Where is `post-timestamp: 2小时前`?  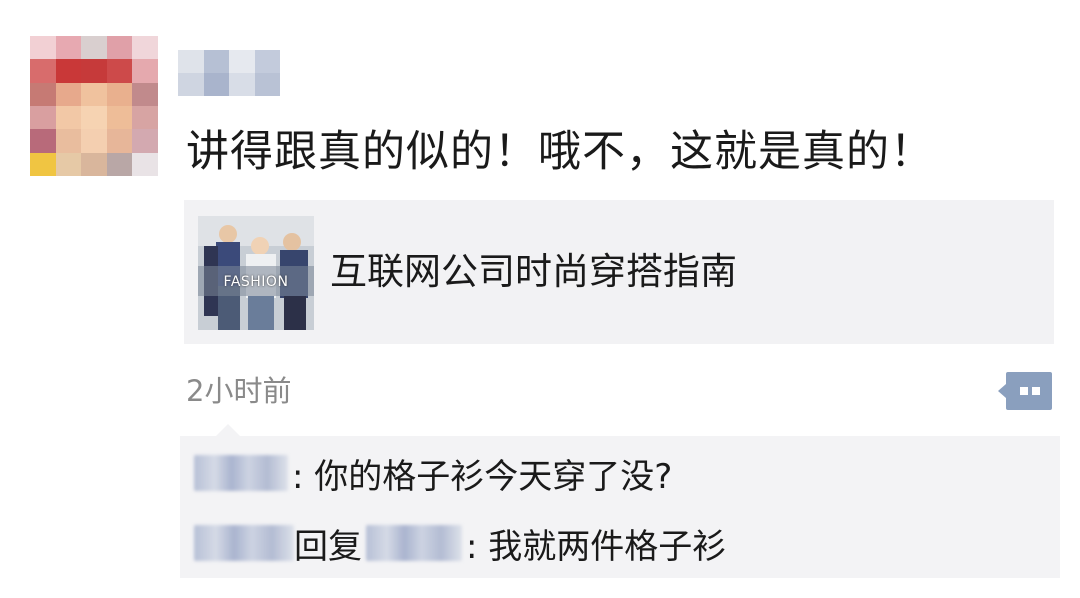
post-timestamp: 2小时前 is located at coordinates (239, 391).